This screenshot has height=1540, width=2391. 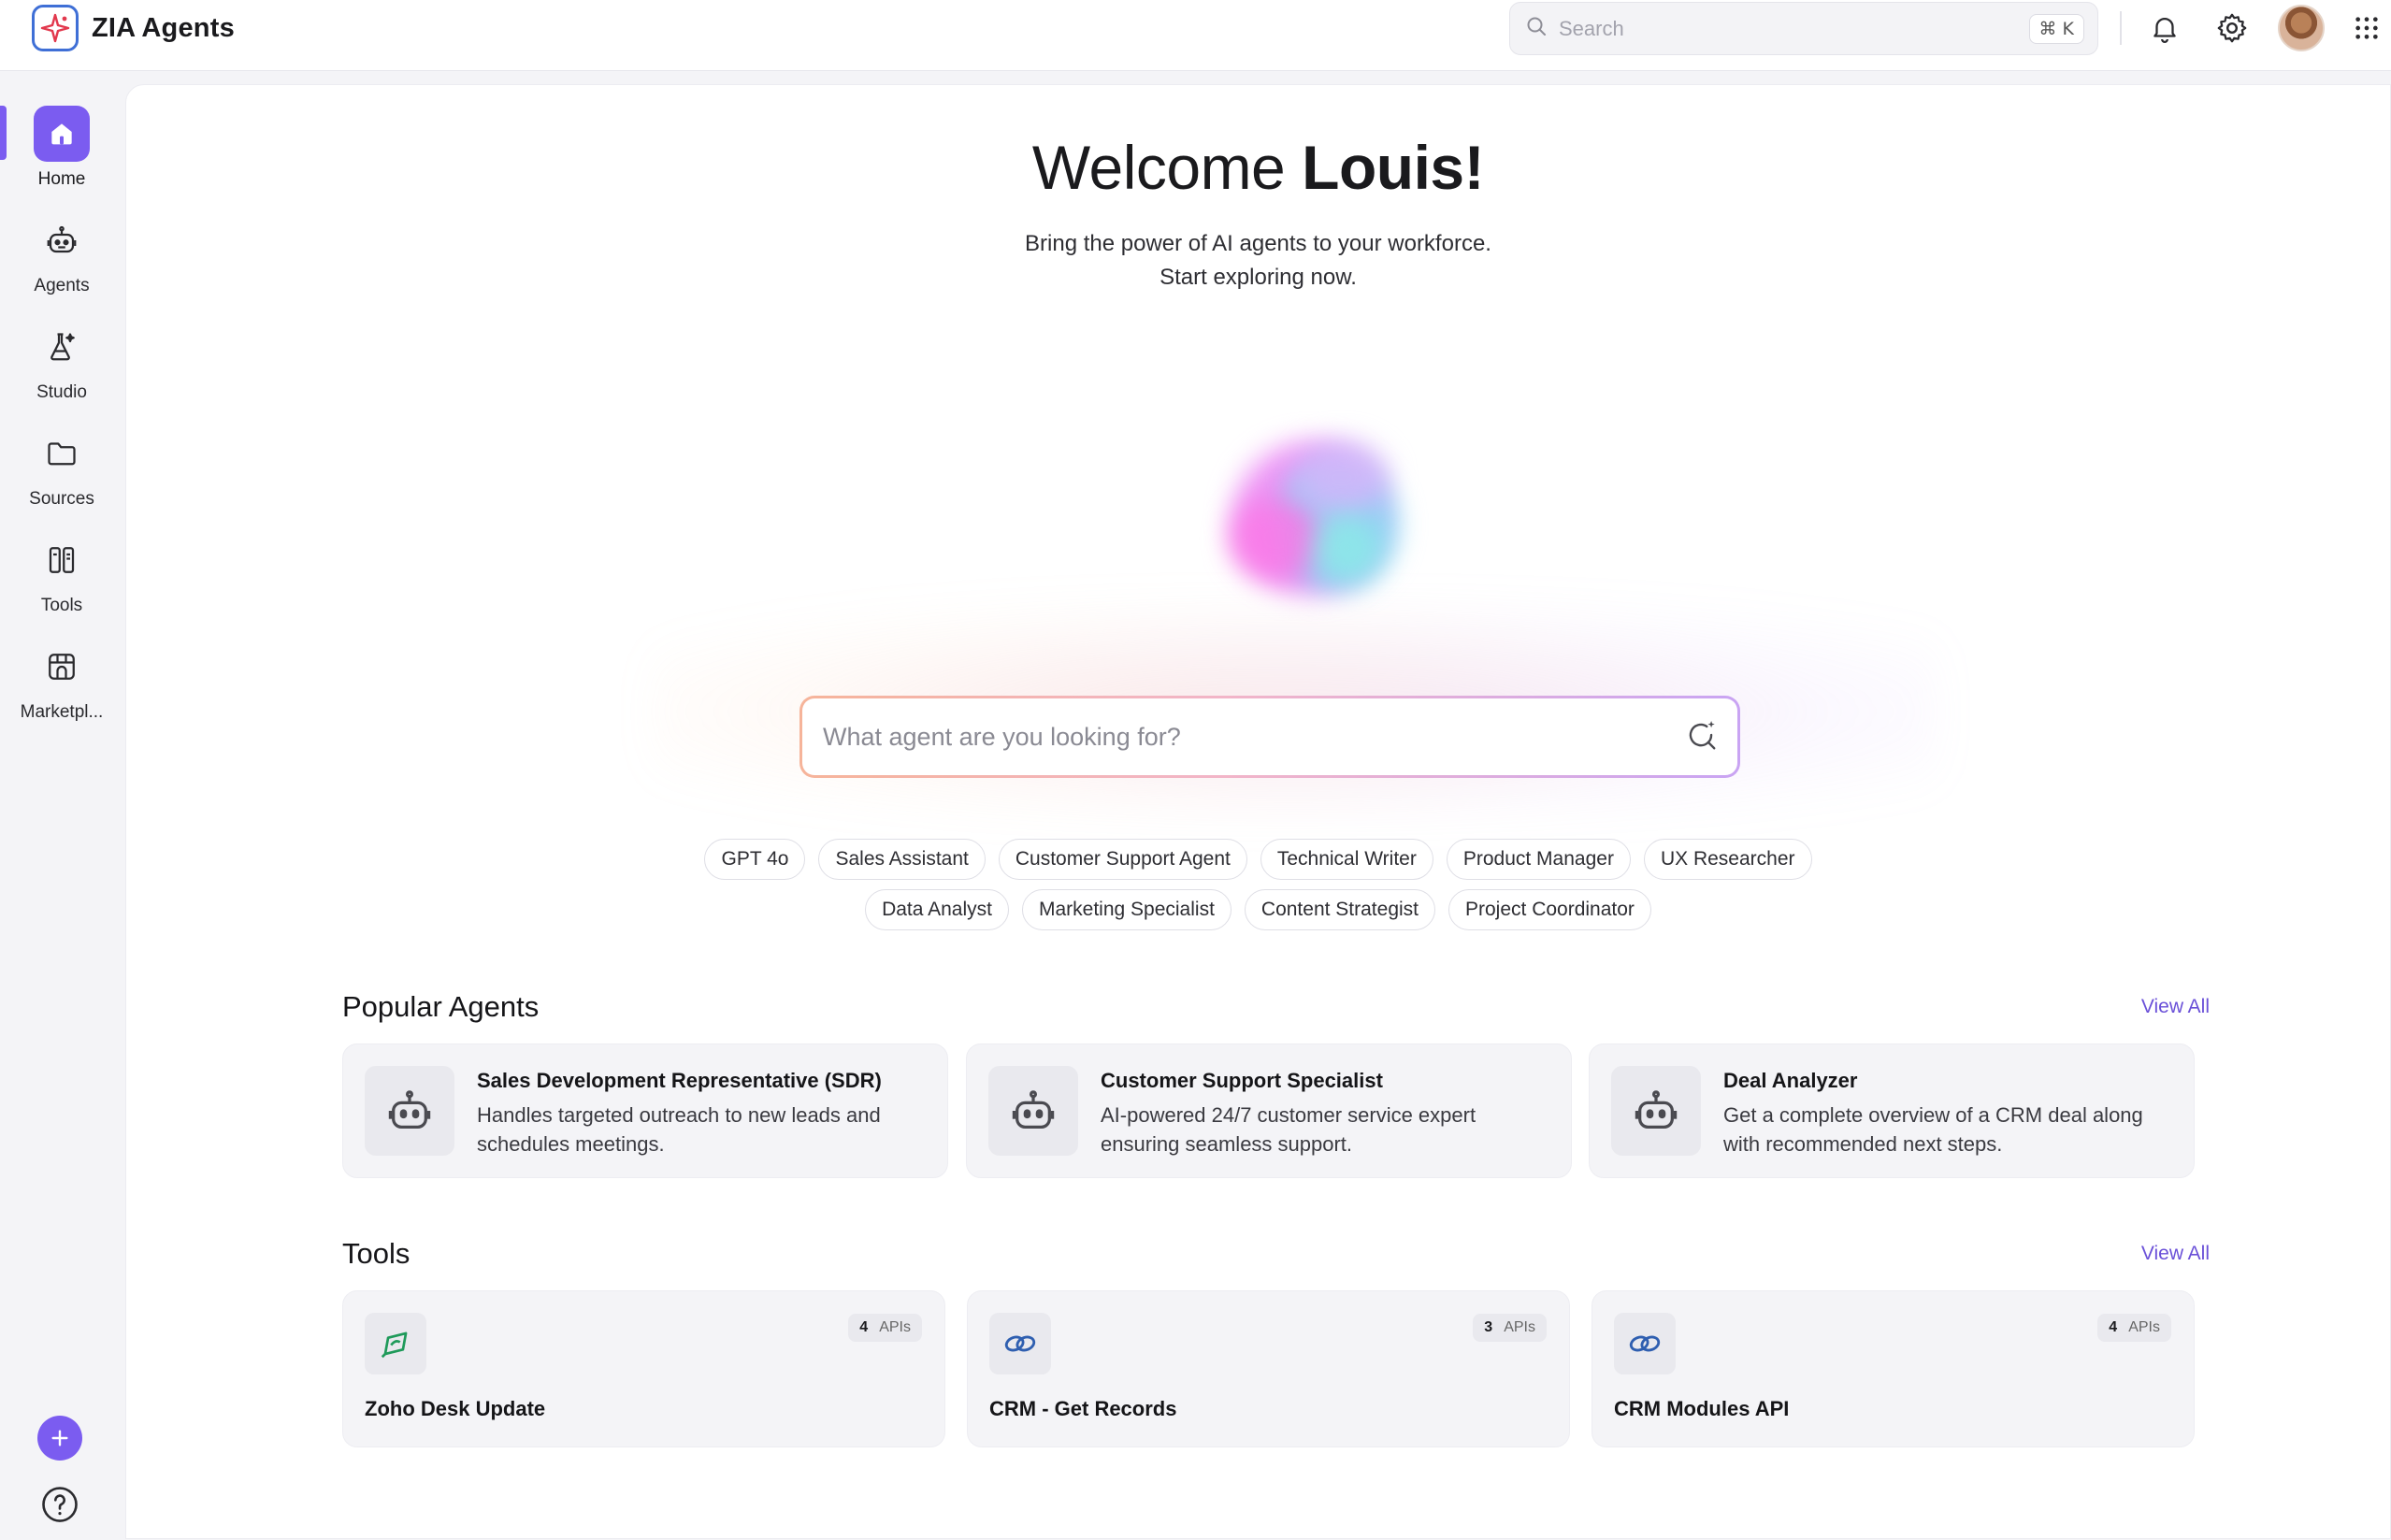 I want to click on suggestion-chip: Content Strategist, so click(x=1339, y=909).